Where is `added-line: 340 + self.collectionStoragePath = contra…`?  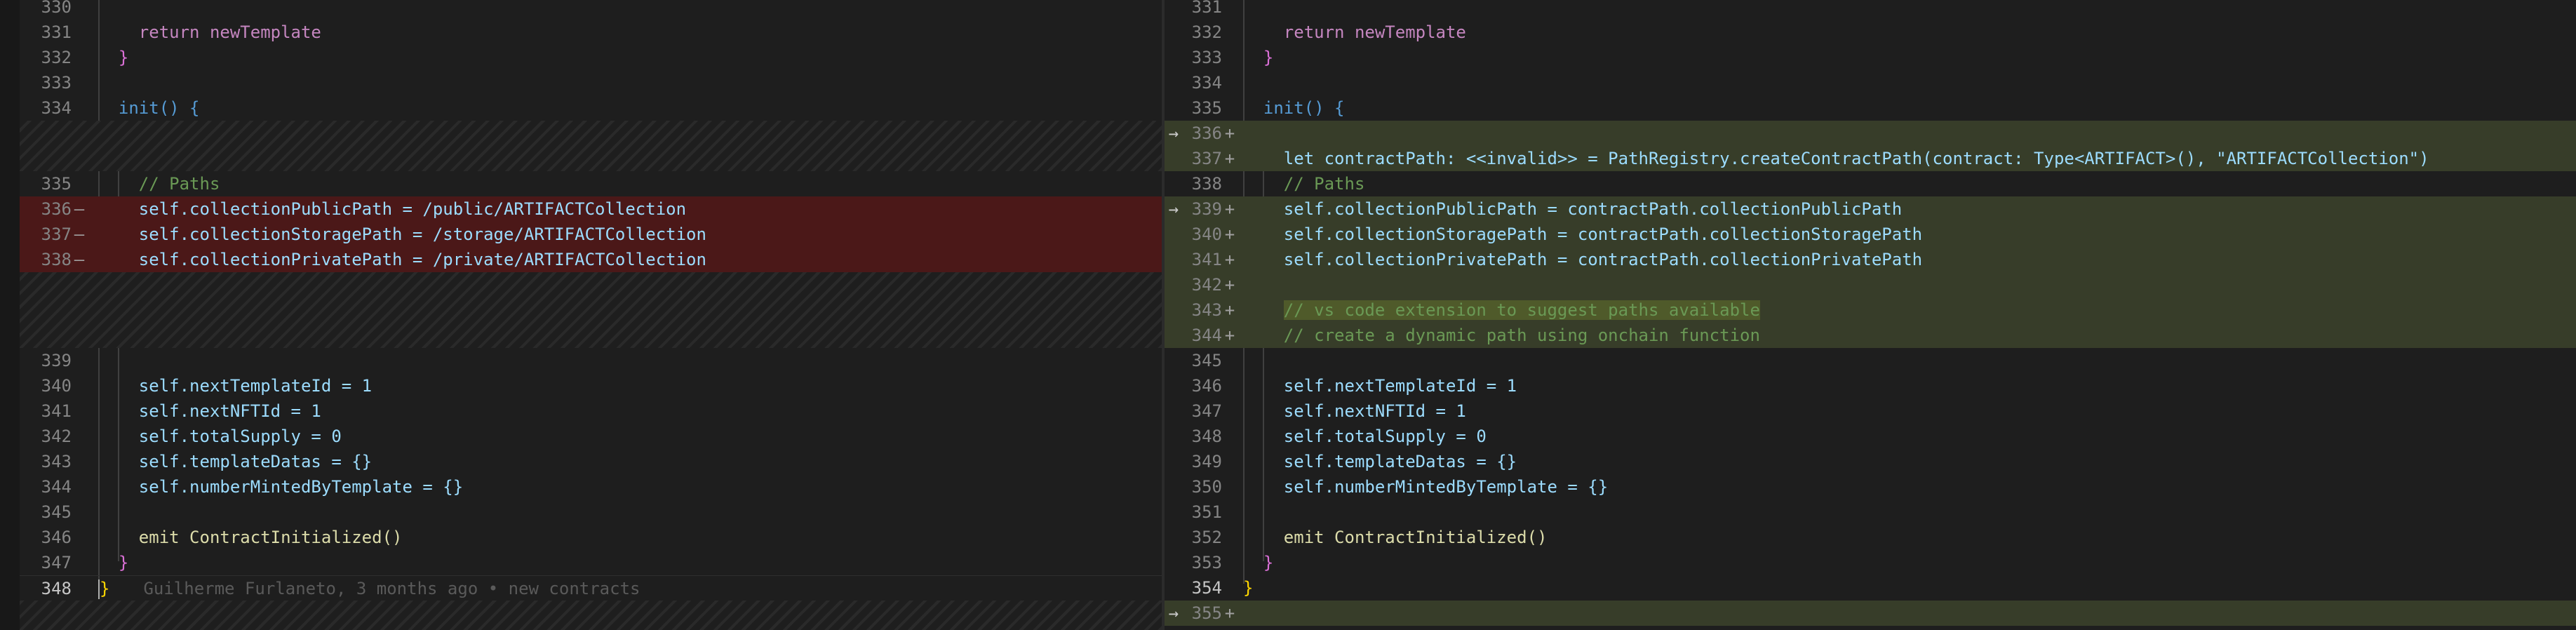
added-line: 340 + self.collectionStoragePath = contra… is located at coordinates (1871, 234).